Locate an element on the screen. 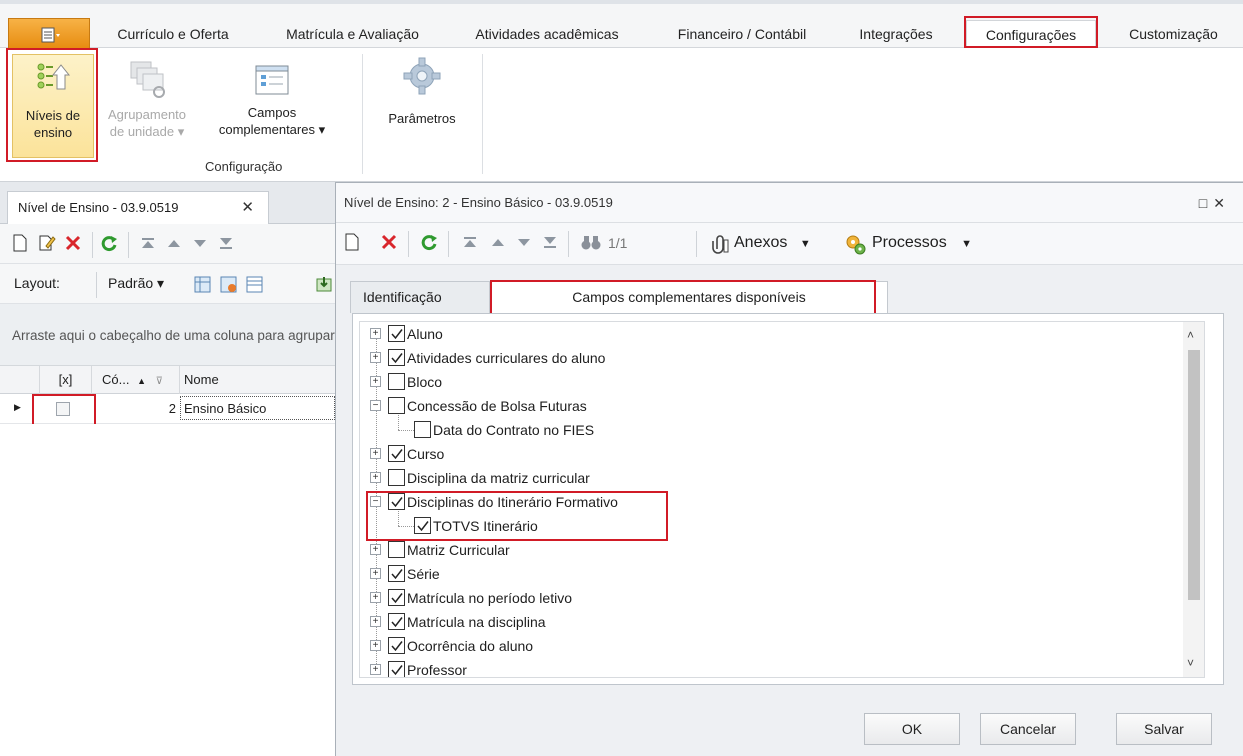 The image size is (1243, 756). anexos-menu: Anexos ▼ is located at coordinates (772, 243).